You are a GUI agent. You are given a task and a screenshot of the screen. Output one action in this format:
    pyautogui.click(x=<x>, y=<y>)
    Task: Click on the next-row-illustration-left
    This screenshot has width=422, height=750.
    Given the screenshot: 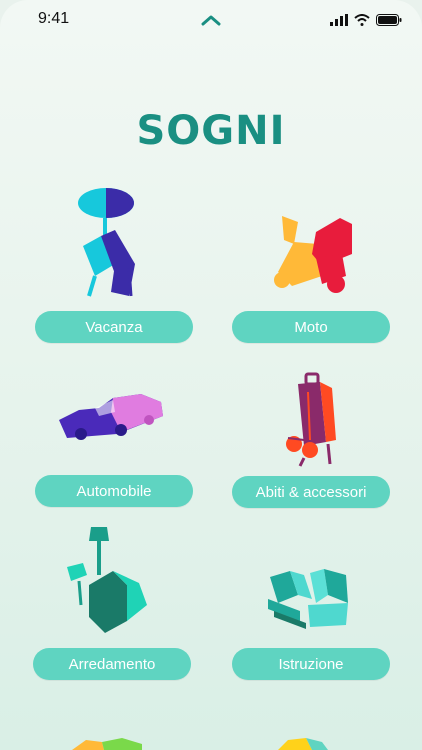 What is the action you would take?
    pyautogui.click(x=107, y=744)
    